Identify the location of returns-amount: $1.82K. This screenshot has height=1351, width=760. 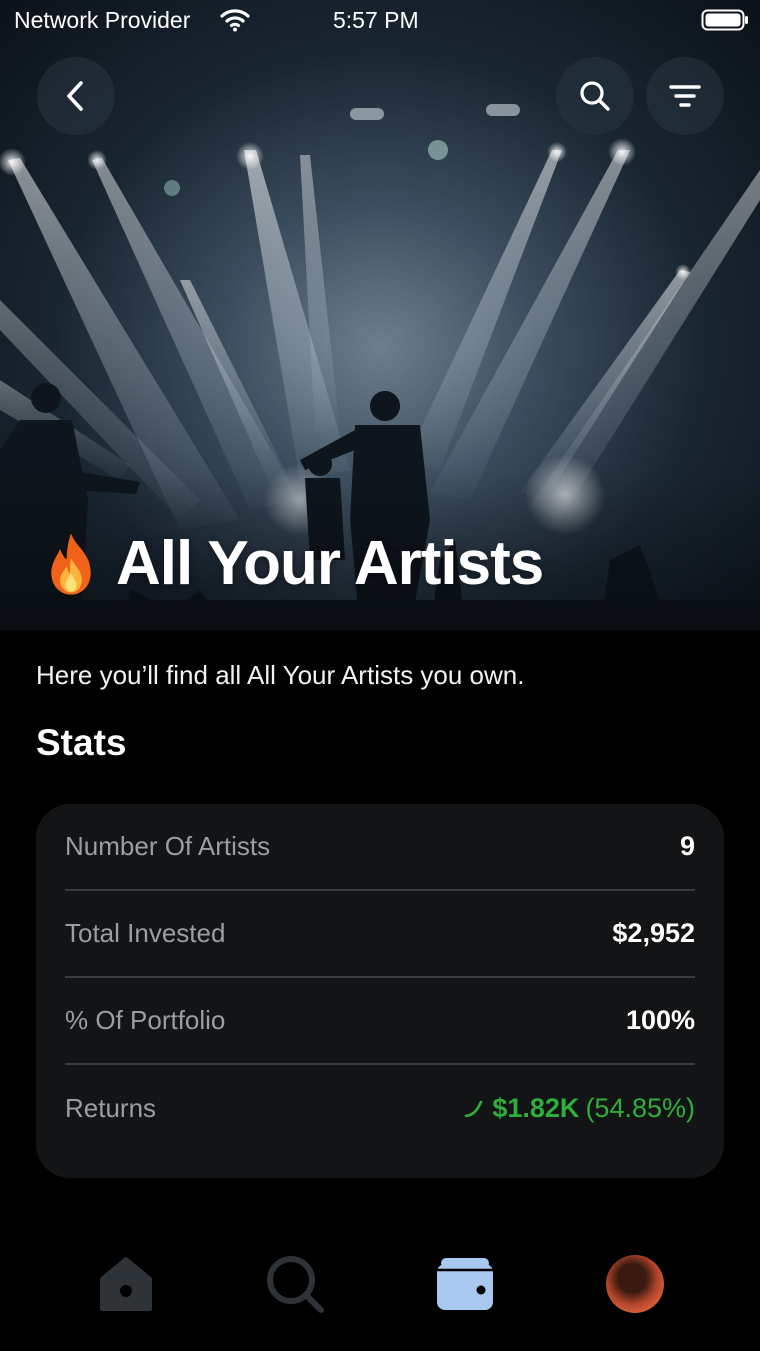
(536, 1108).